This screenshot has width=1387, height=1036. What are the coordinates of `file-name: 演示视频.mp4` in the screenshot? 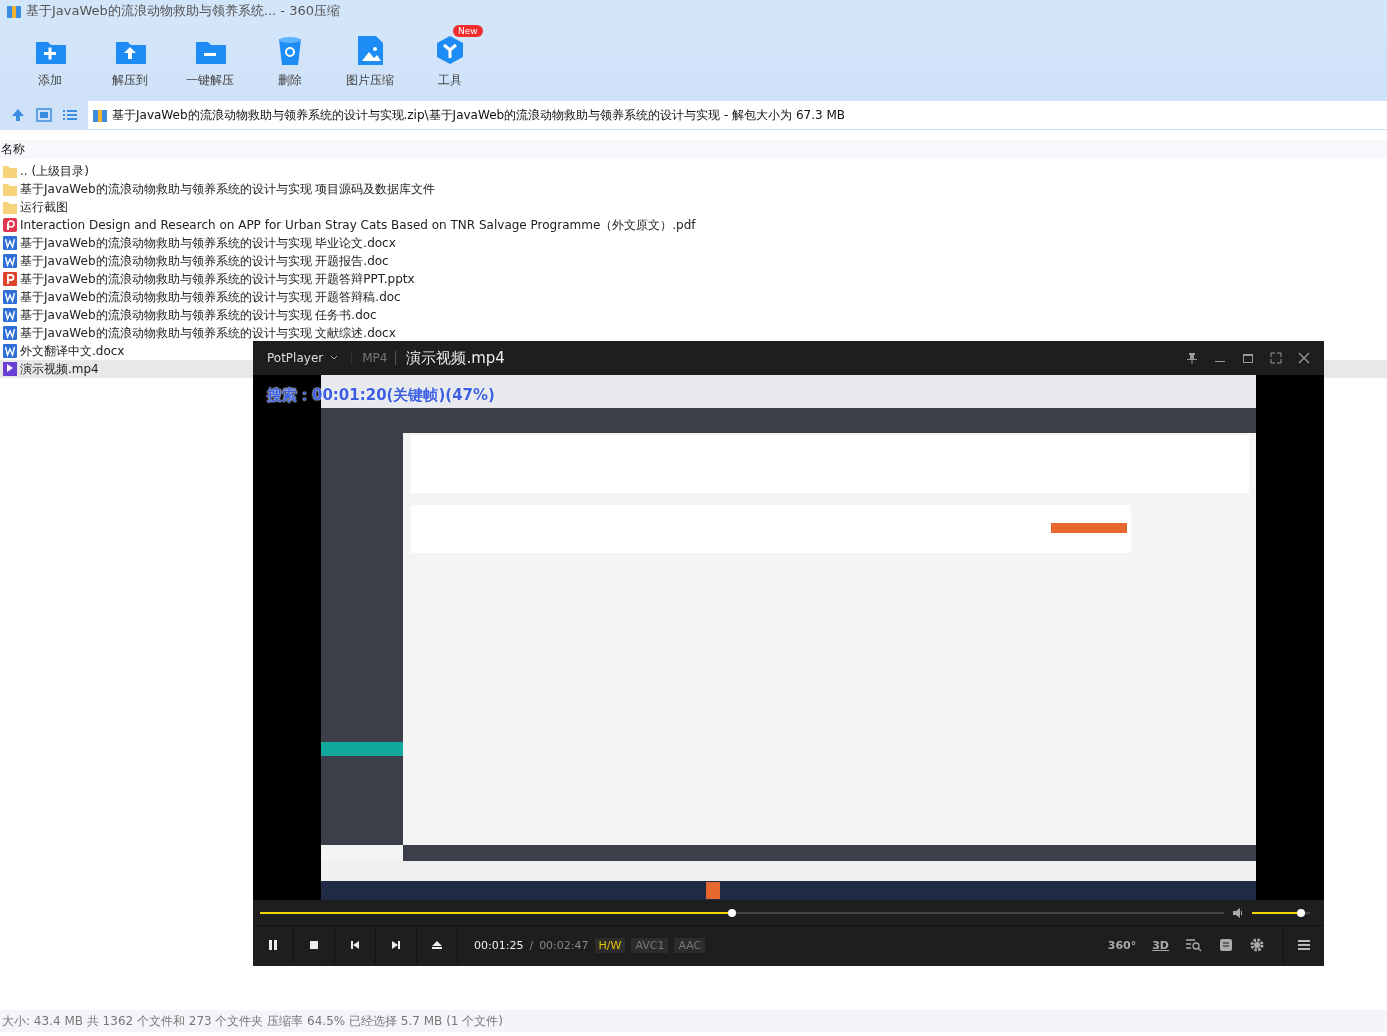 It's located at (59, 369).